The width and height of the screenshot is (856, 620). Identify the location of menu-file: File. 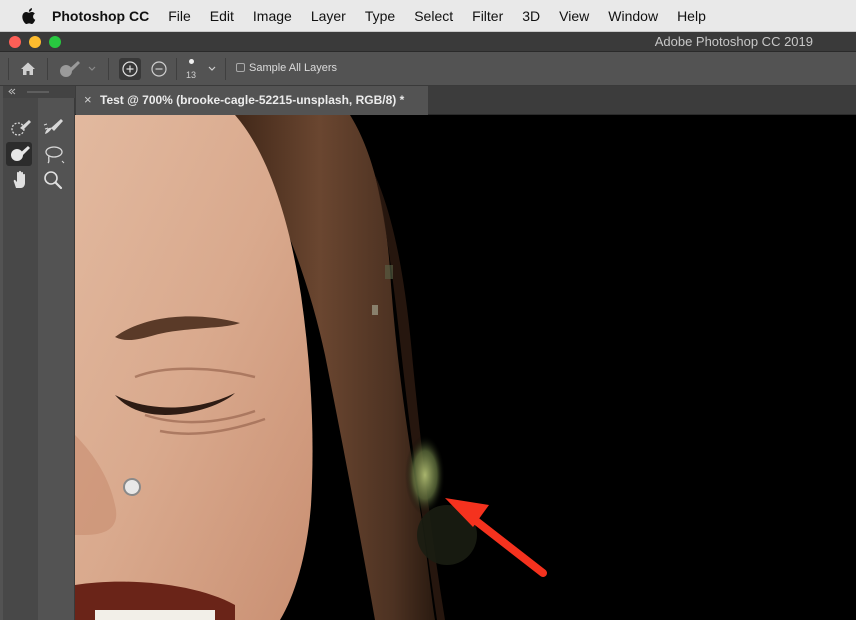
(179, 16).